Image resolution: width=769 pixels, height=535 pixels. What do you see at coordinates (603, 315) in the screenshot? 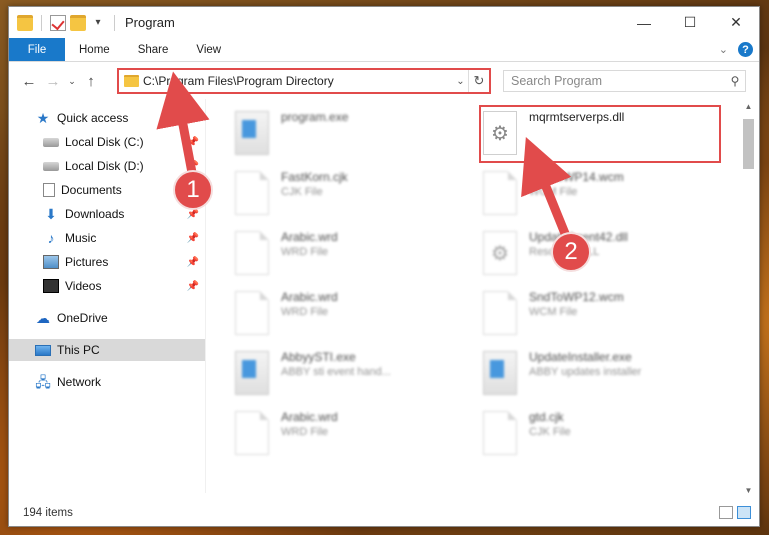
I see `file-item: SndToWP12.wcm WCM File` at bounding box center [603, 315].